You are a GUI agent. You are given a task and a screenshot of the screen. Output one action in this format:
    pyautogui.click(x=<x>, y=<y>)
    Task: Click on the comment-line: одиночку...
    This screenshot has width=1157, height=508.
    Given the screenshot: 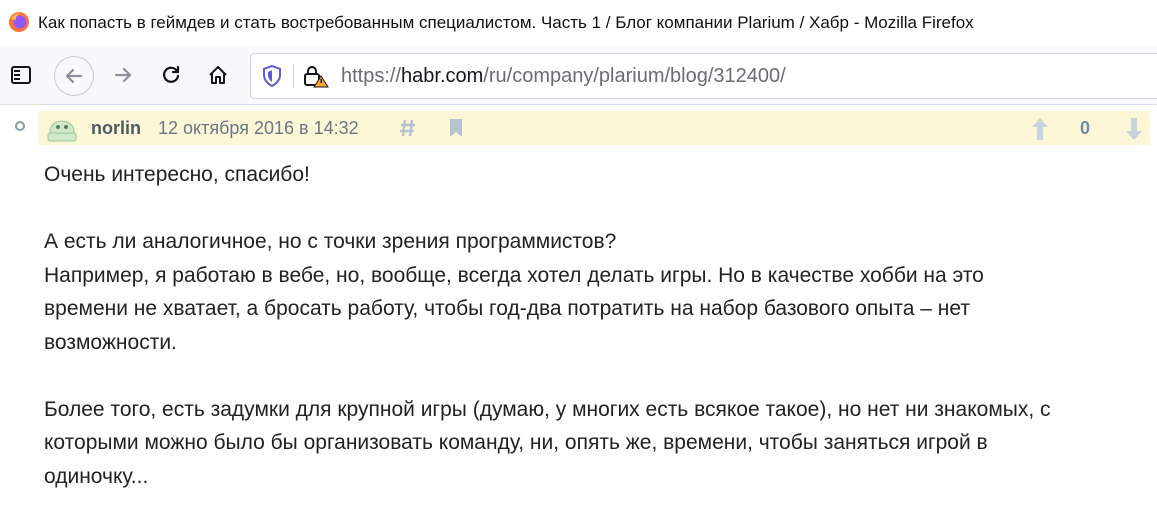 What is the action you would take?
    pyautogui.click(x=96, y=476)
    